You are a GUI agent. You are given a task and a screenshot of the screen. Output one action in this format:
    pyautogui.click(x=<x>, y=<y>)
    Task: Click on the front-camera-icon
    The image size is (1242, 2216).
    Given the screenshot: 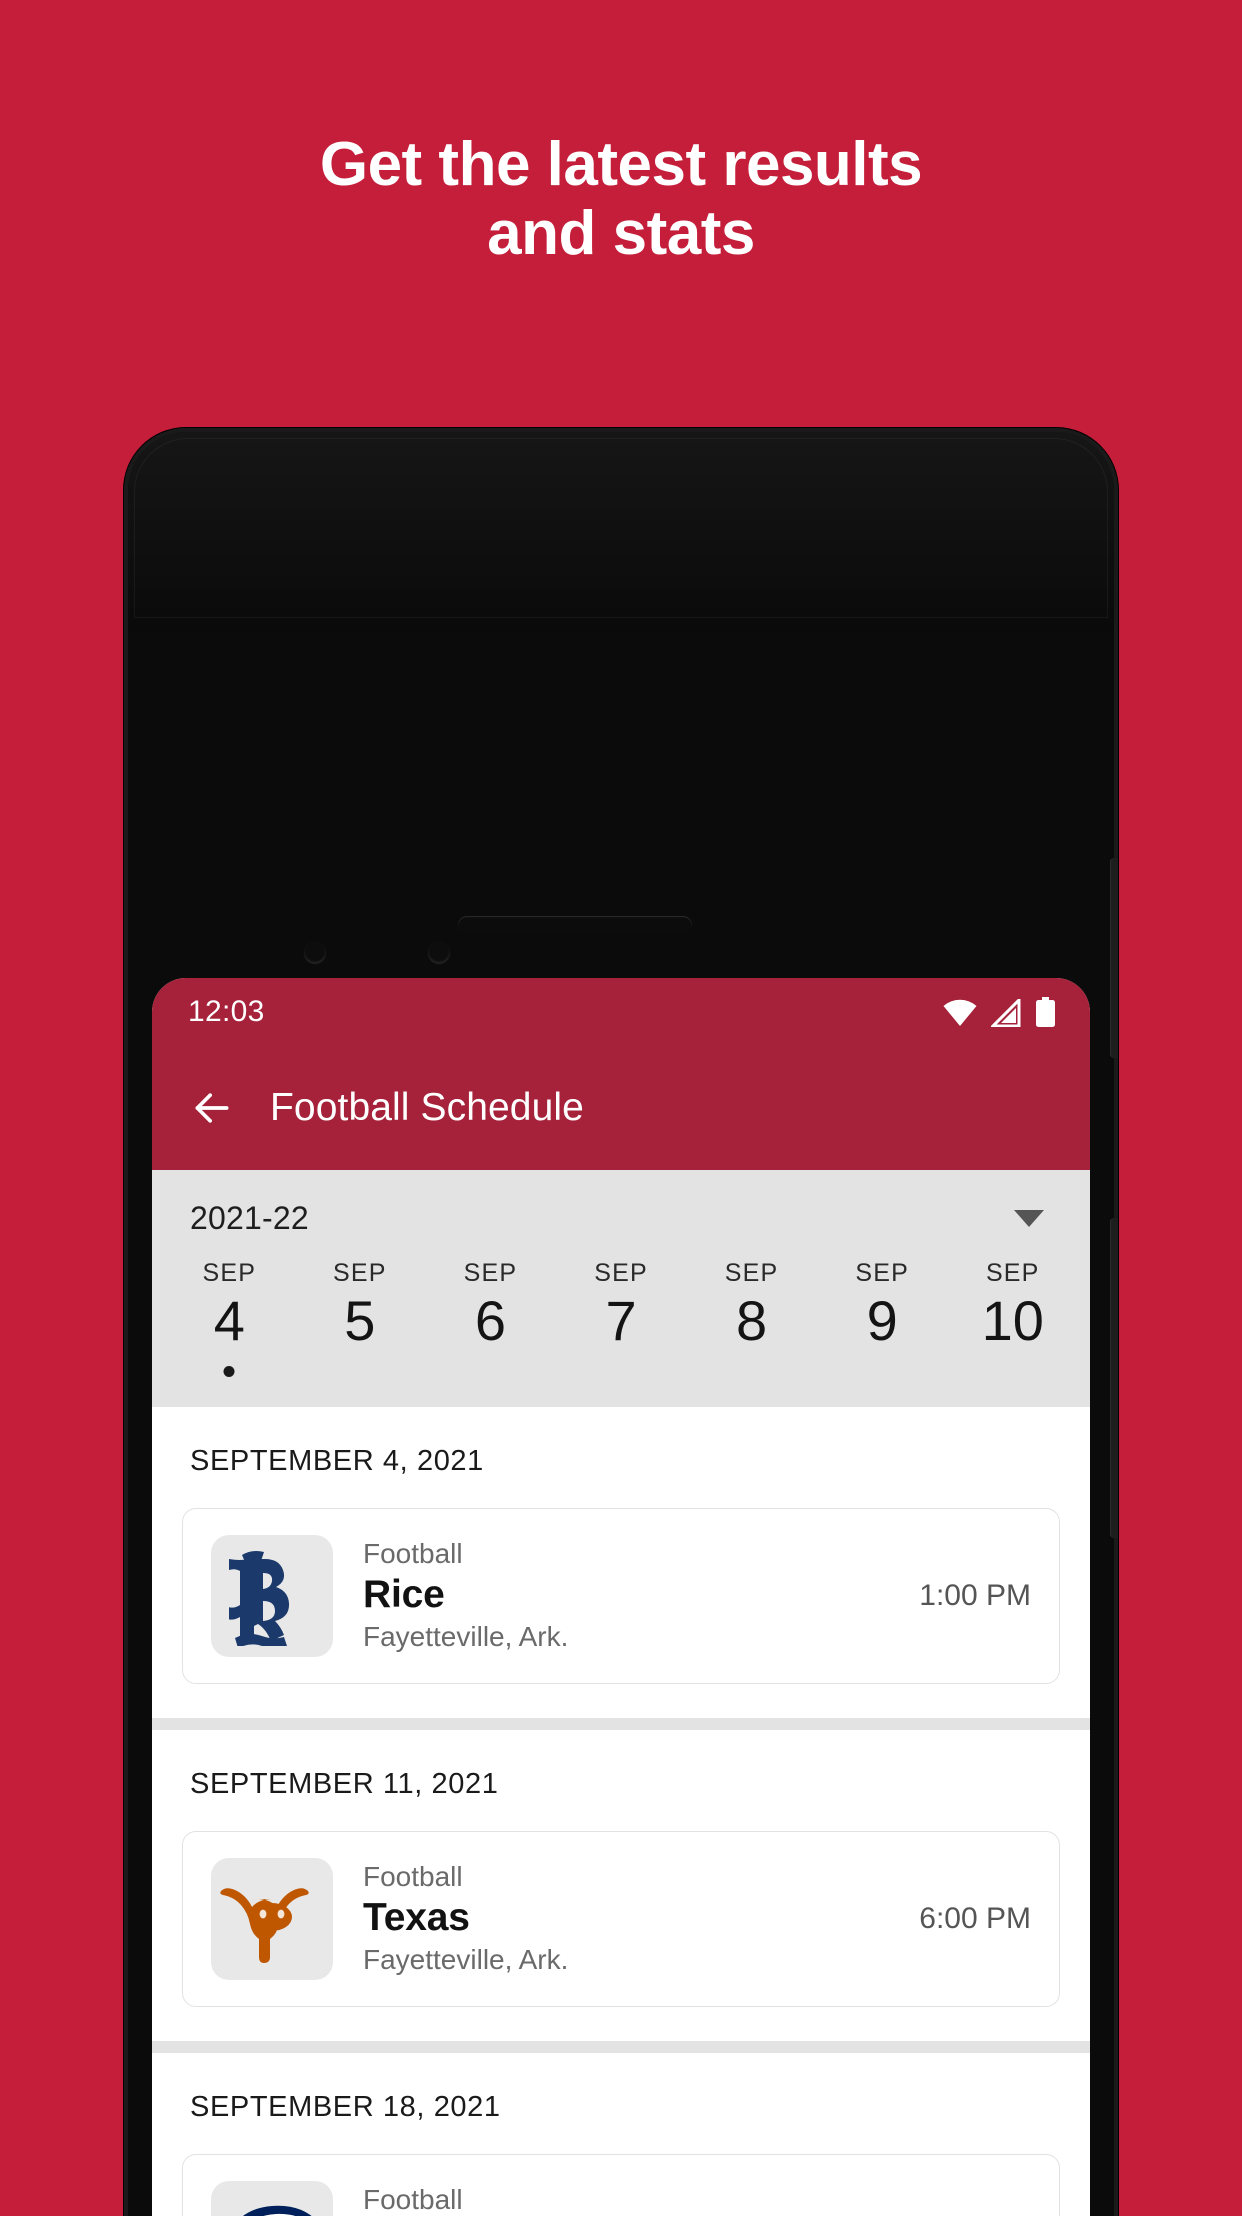 What is the action you would take?
    pyautogui.click(x=315, y=953)
    